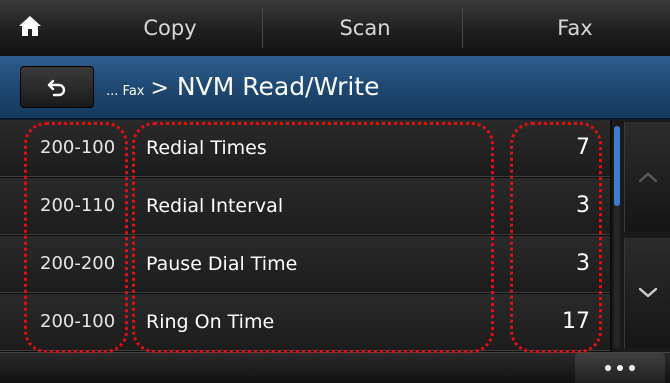  I want to click on item-name: Pause Dial Time, so click(222, 264).